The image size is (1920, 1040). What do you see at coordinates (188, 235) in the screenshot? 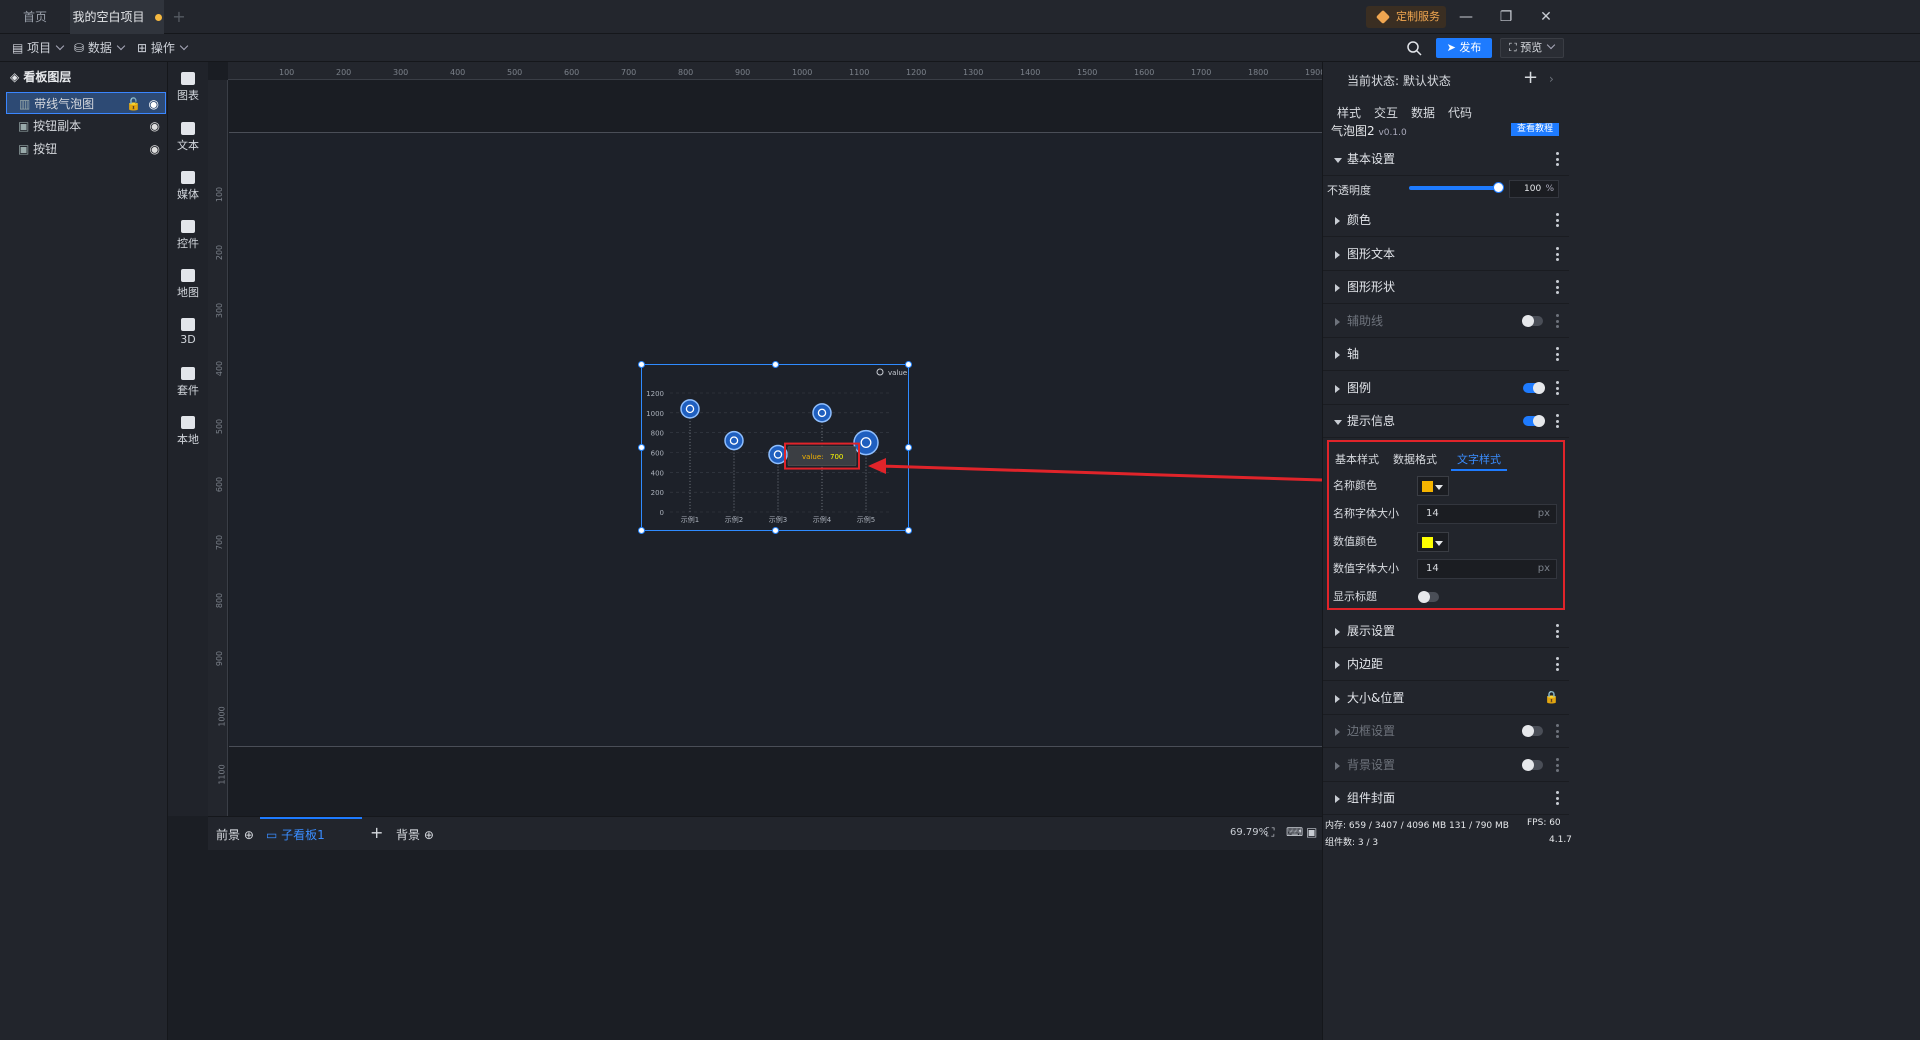
I see `component-control: 控件` at bounding box center [188, 235].